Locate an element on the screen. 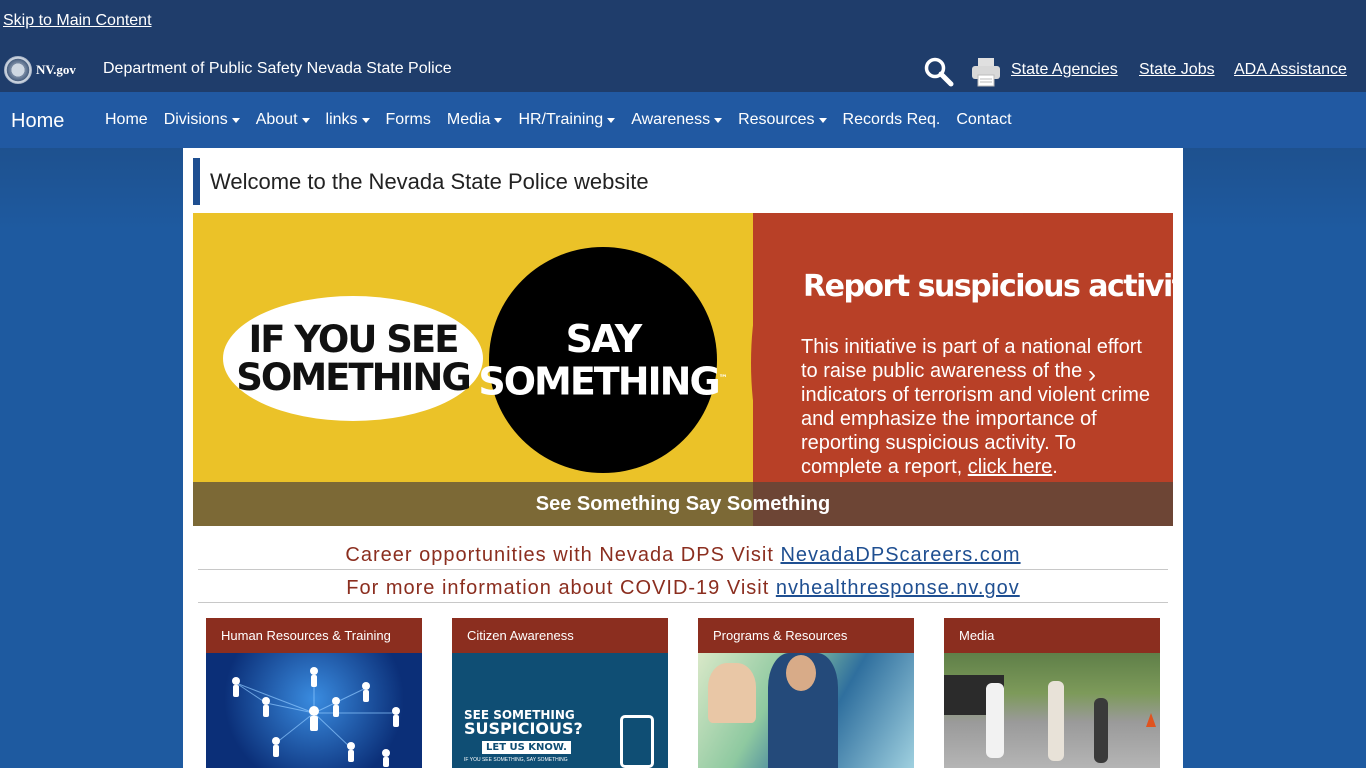 The height and width of the screenshot is (768, 1366). nav-item-label: Resources is located at coordinates (776, 119).